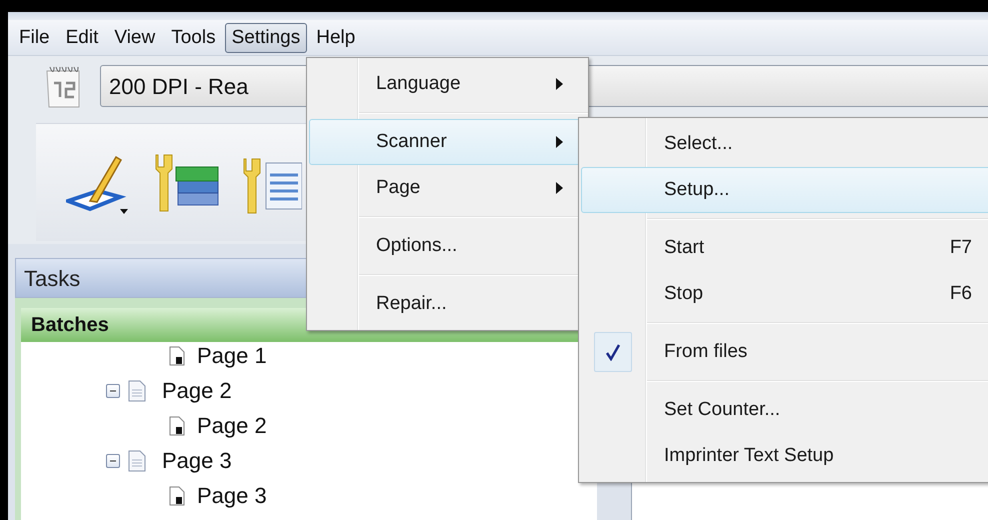  What do you see at coordinates (961, 294) in the screenshot?
I see `shortcut-label: F6` at bounding box center [961, 294].